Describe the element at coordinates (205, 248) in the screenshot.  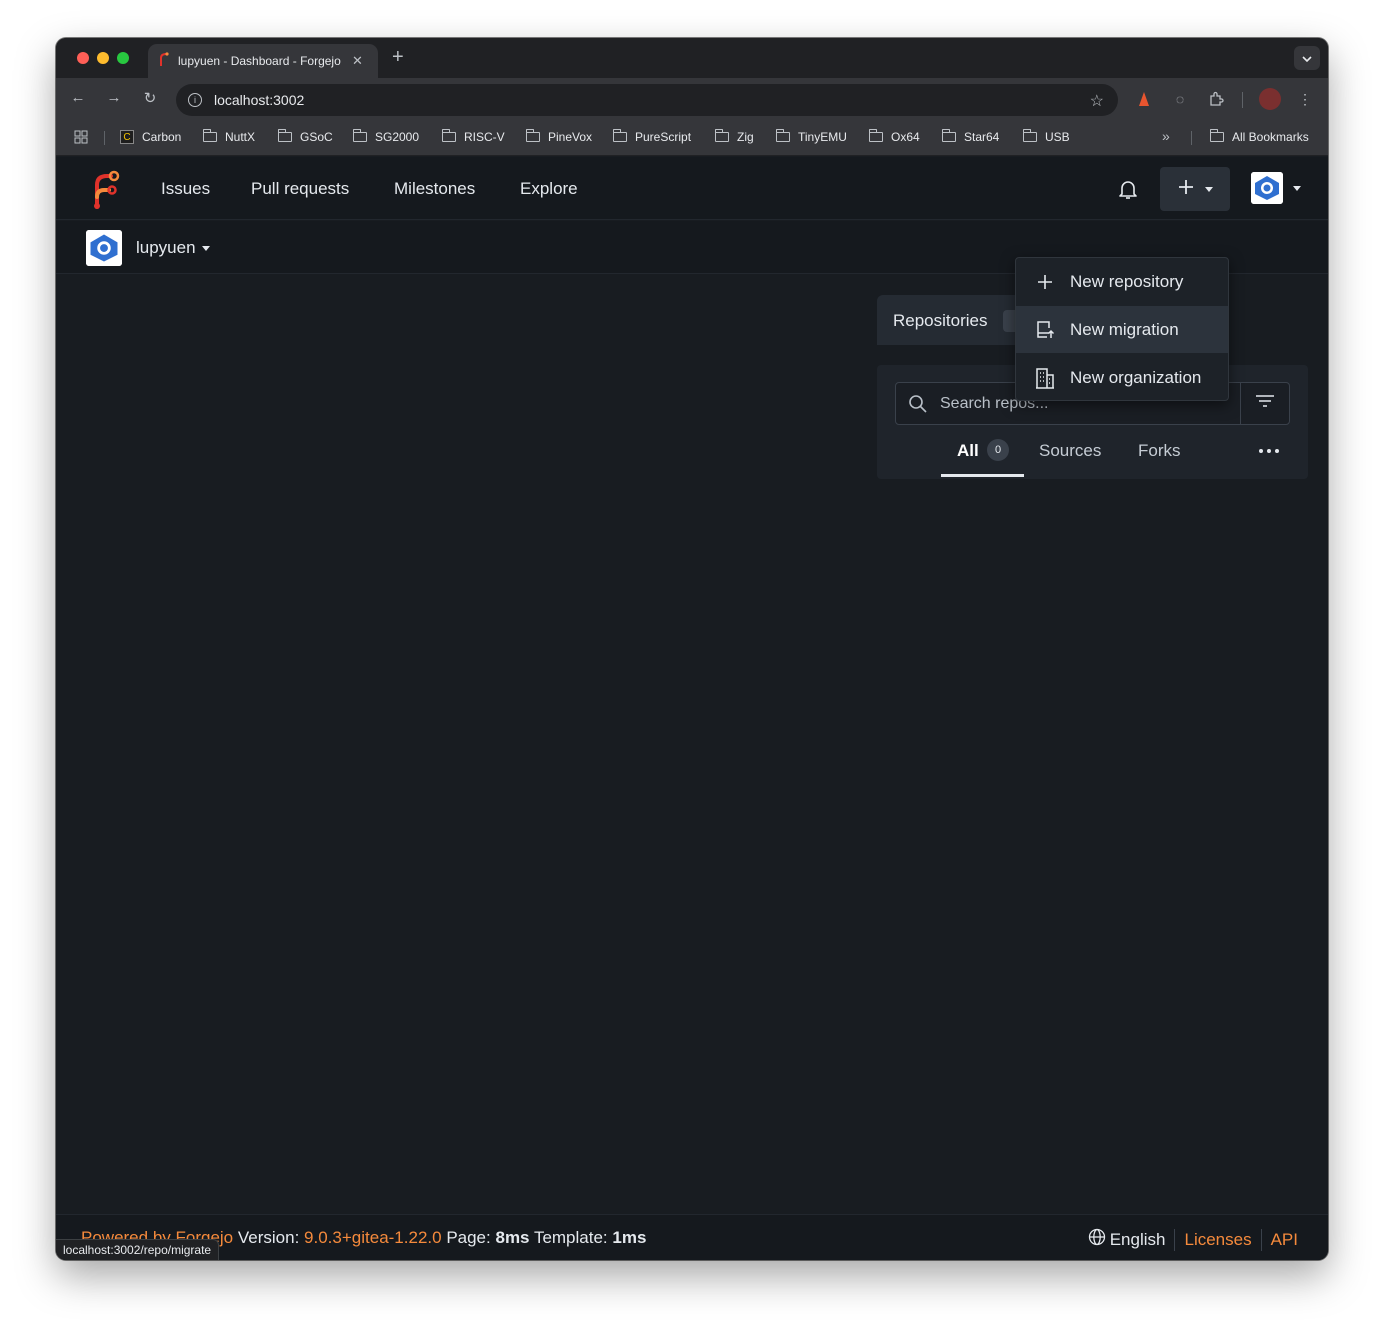
I see `caret-down-icon` at that location.